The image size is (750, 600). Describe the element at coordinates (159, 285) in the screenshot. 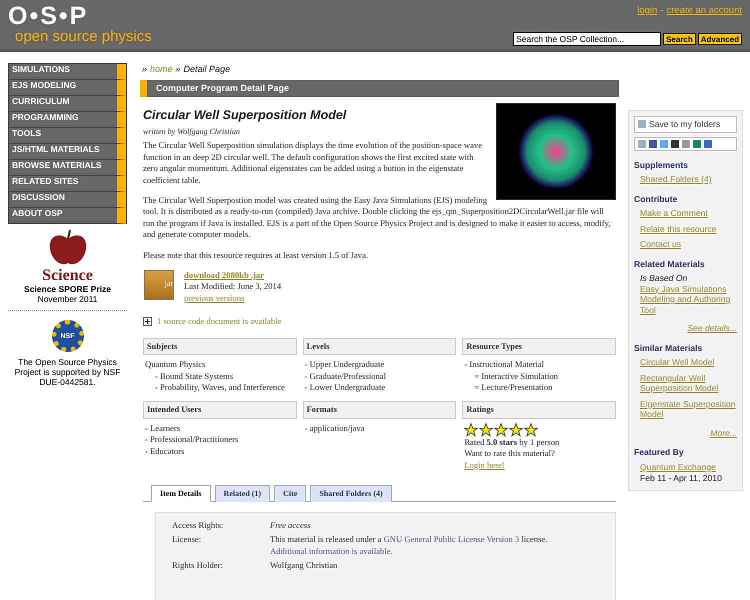

I see `jar-file-icon: jar` at that location.